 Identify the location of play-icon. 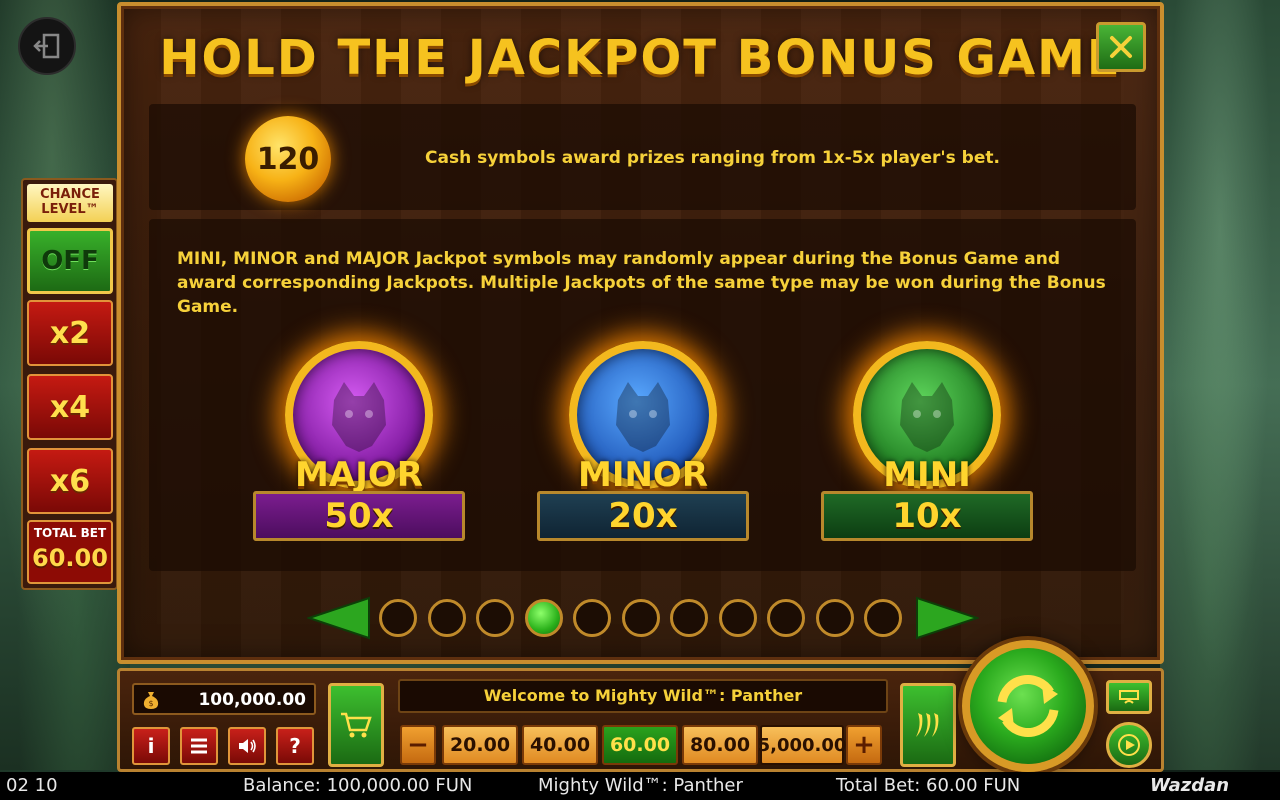
(1129, 745).